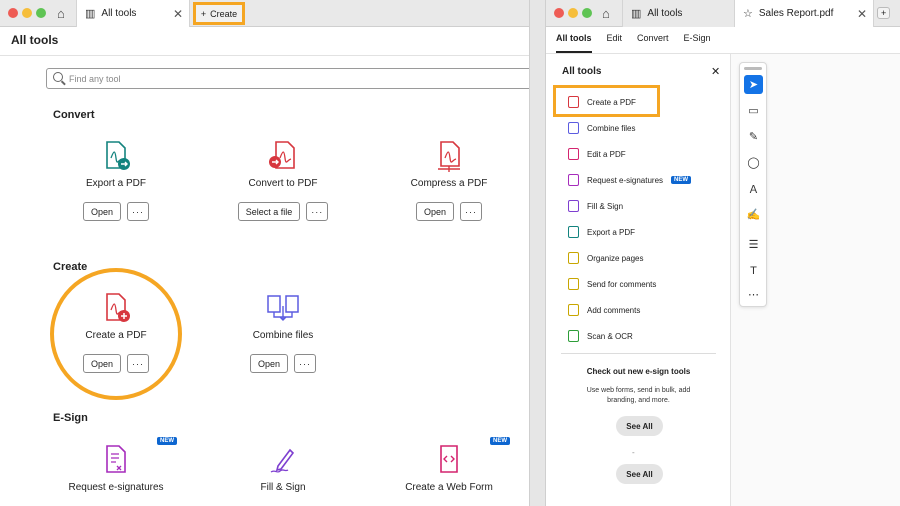 The height and width of the screenshot is (506, 900). I want to click on tool-create-pdf: Create a PDF Open ···, so click(116, 332).